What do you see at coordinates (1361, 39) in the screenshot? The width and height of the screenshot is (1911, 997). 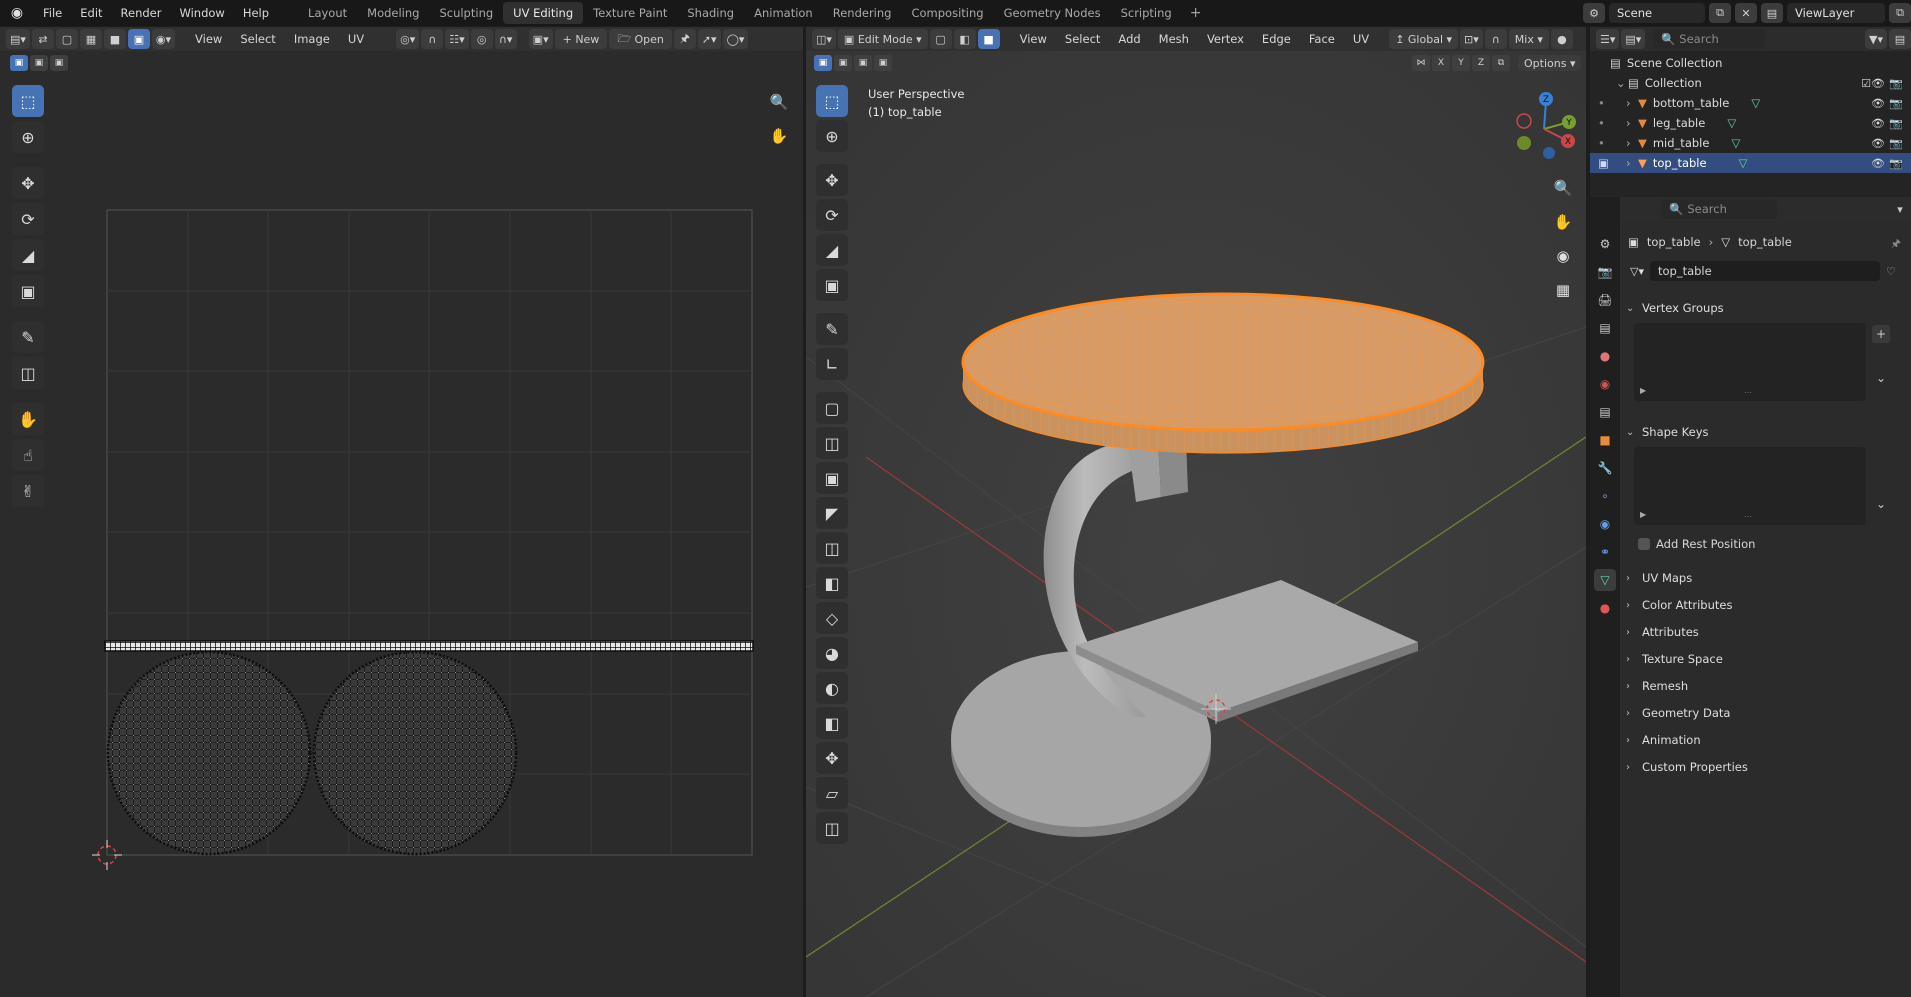 I see `vp-menu-uv: UV` at bounding box center [1361, 39].